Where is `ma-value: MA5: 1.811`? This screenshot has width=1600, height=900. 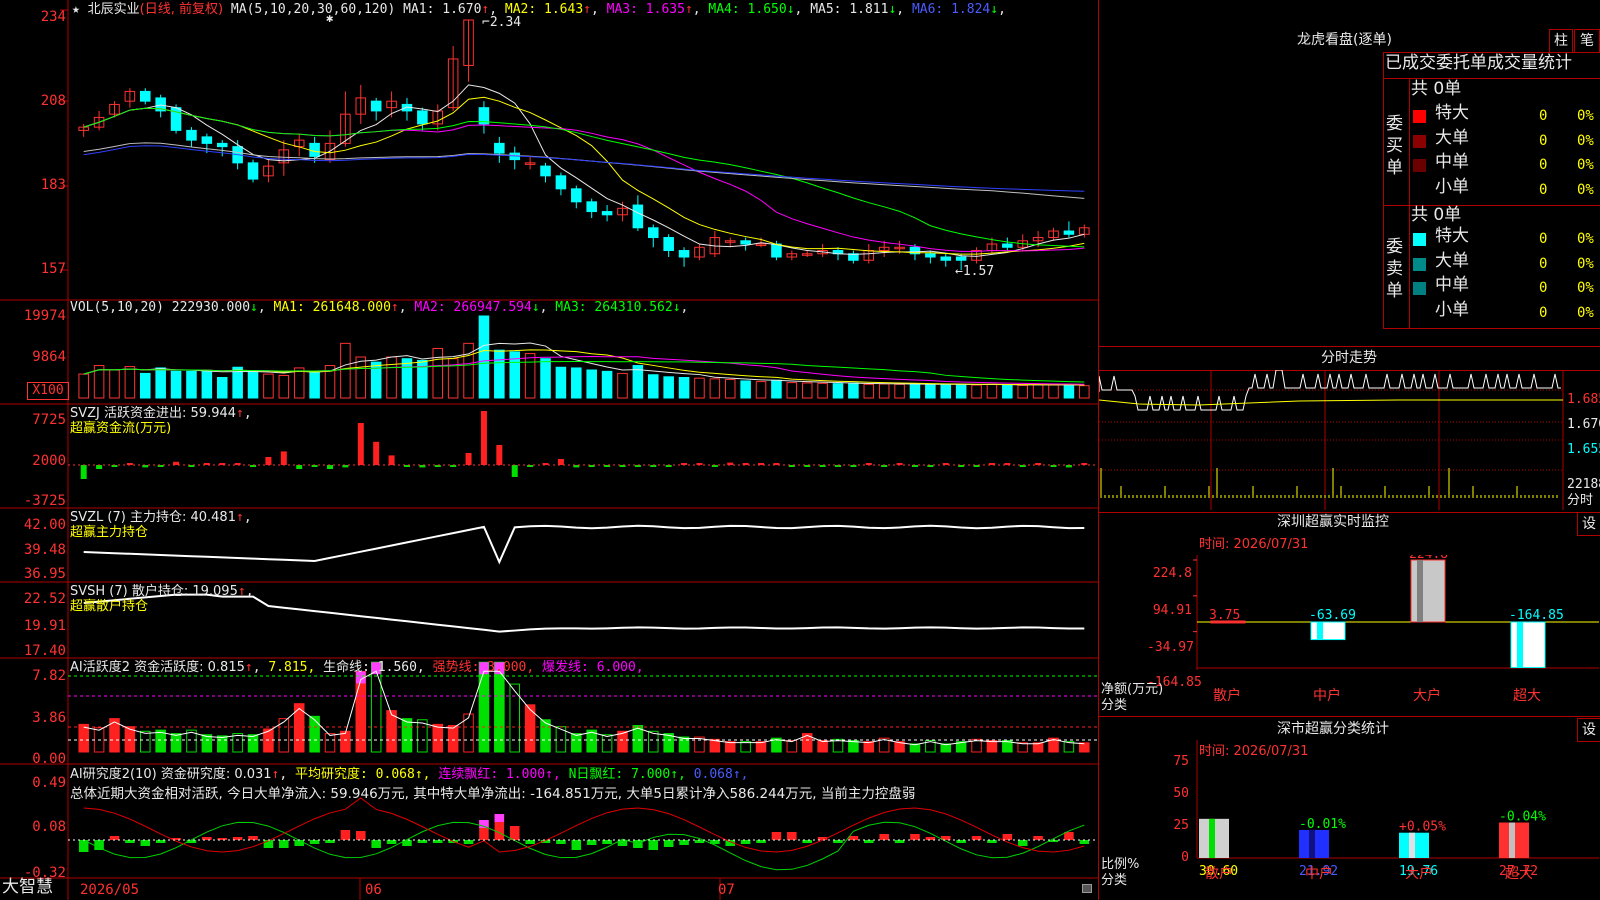 ma-value: MA5: 1.811 is located at coordinates (849, 9).